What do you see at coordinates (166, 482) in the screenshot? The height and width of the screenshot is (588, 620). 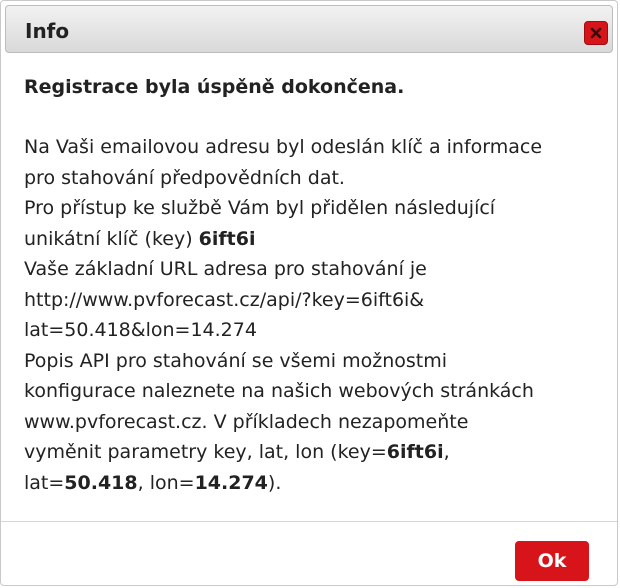 I see `params-text: , lon=` at bounding box center [166, 482].